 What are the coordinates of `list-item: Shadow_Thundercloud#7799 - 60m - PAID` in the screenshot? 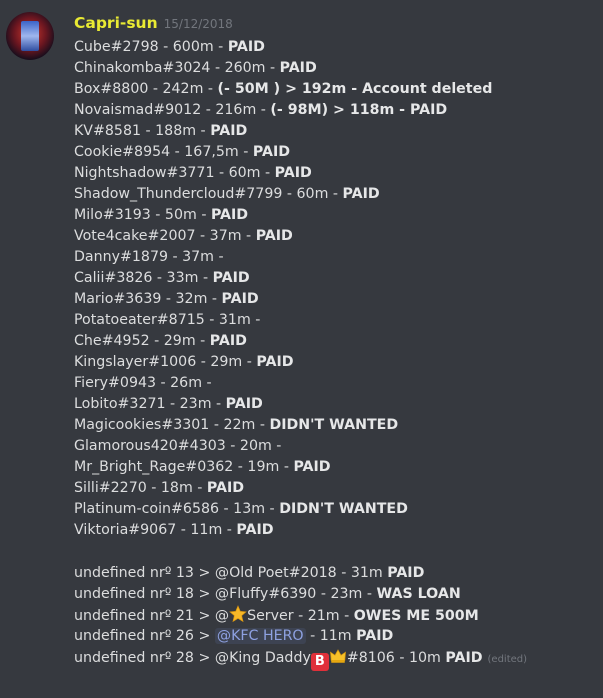 It's located at (334, 194).